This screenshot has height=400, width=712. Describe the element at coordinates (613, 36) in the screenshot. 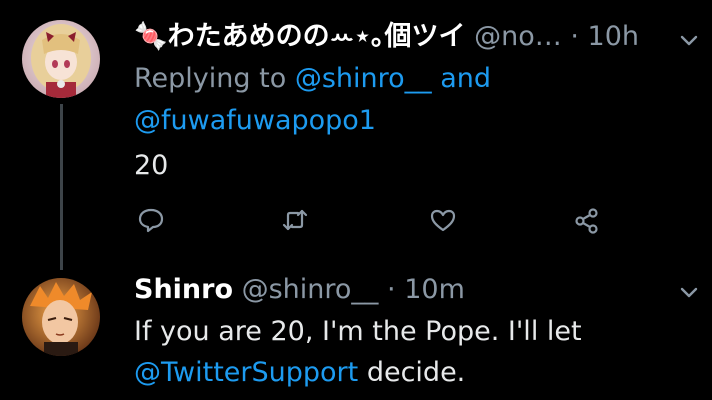

I see `timestamp: 10h` at that location.